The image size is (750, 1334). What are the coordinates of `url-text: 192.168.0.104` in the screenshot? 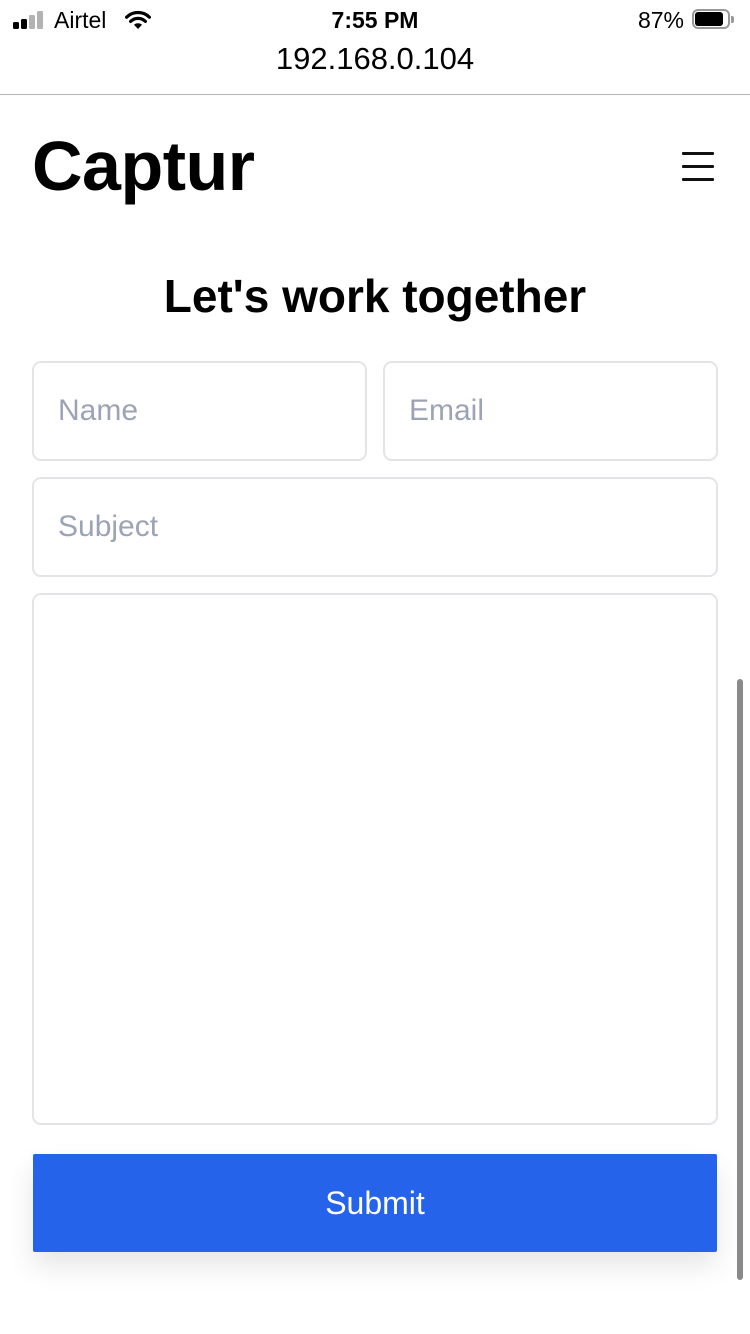 It's located at (375, 59).